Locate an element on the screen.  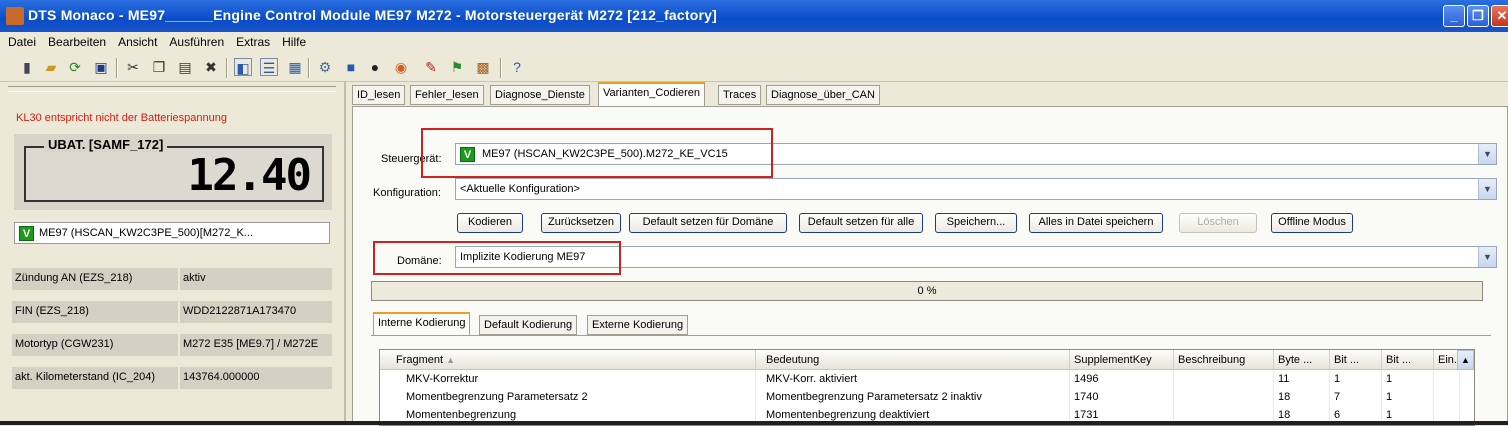
delete-icon: ✖ is located at coordinates (211, 67).